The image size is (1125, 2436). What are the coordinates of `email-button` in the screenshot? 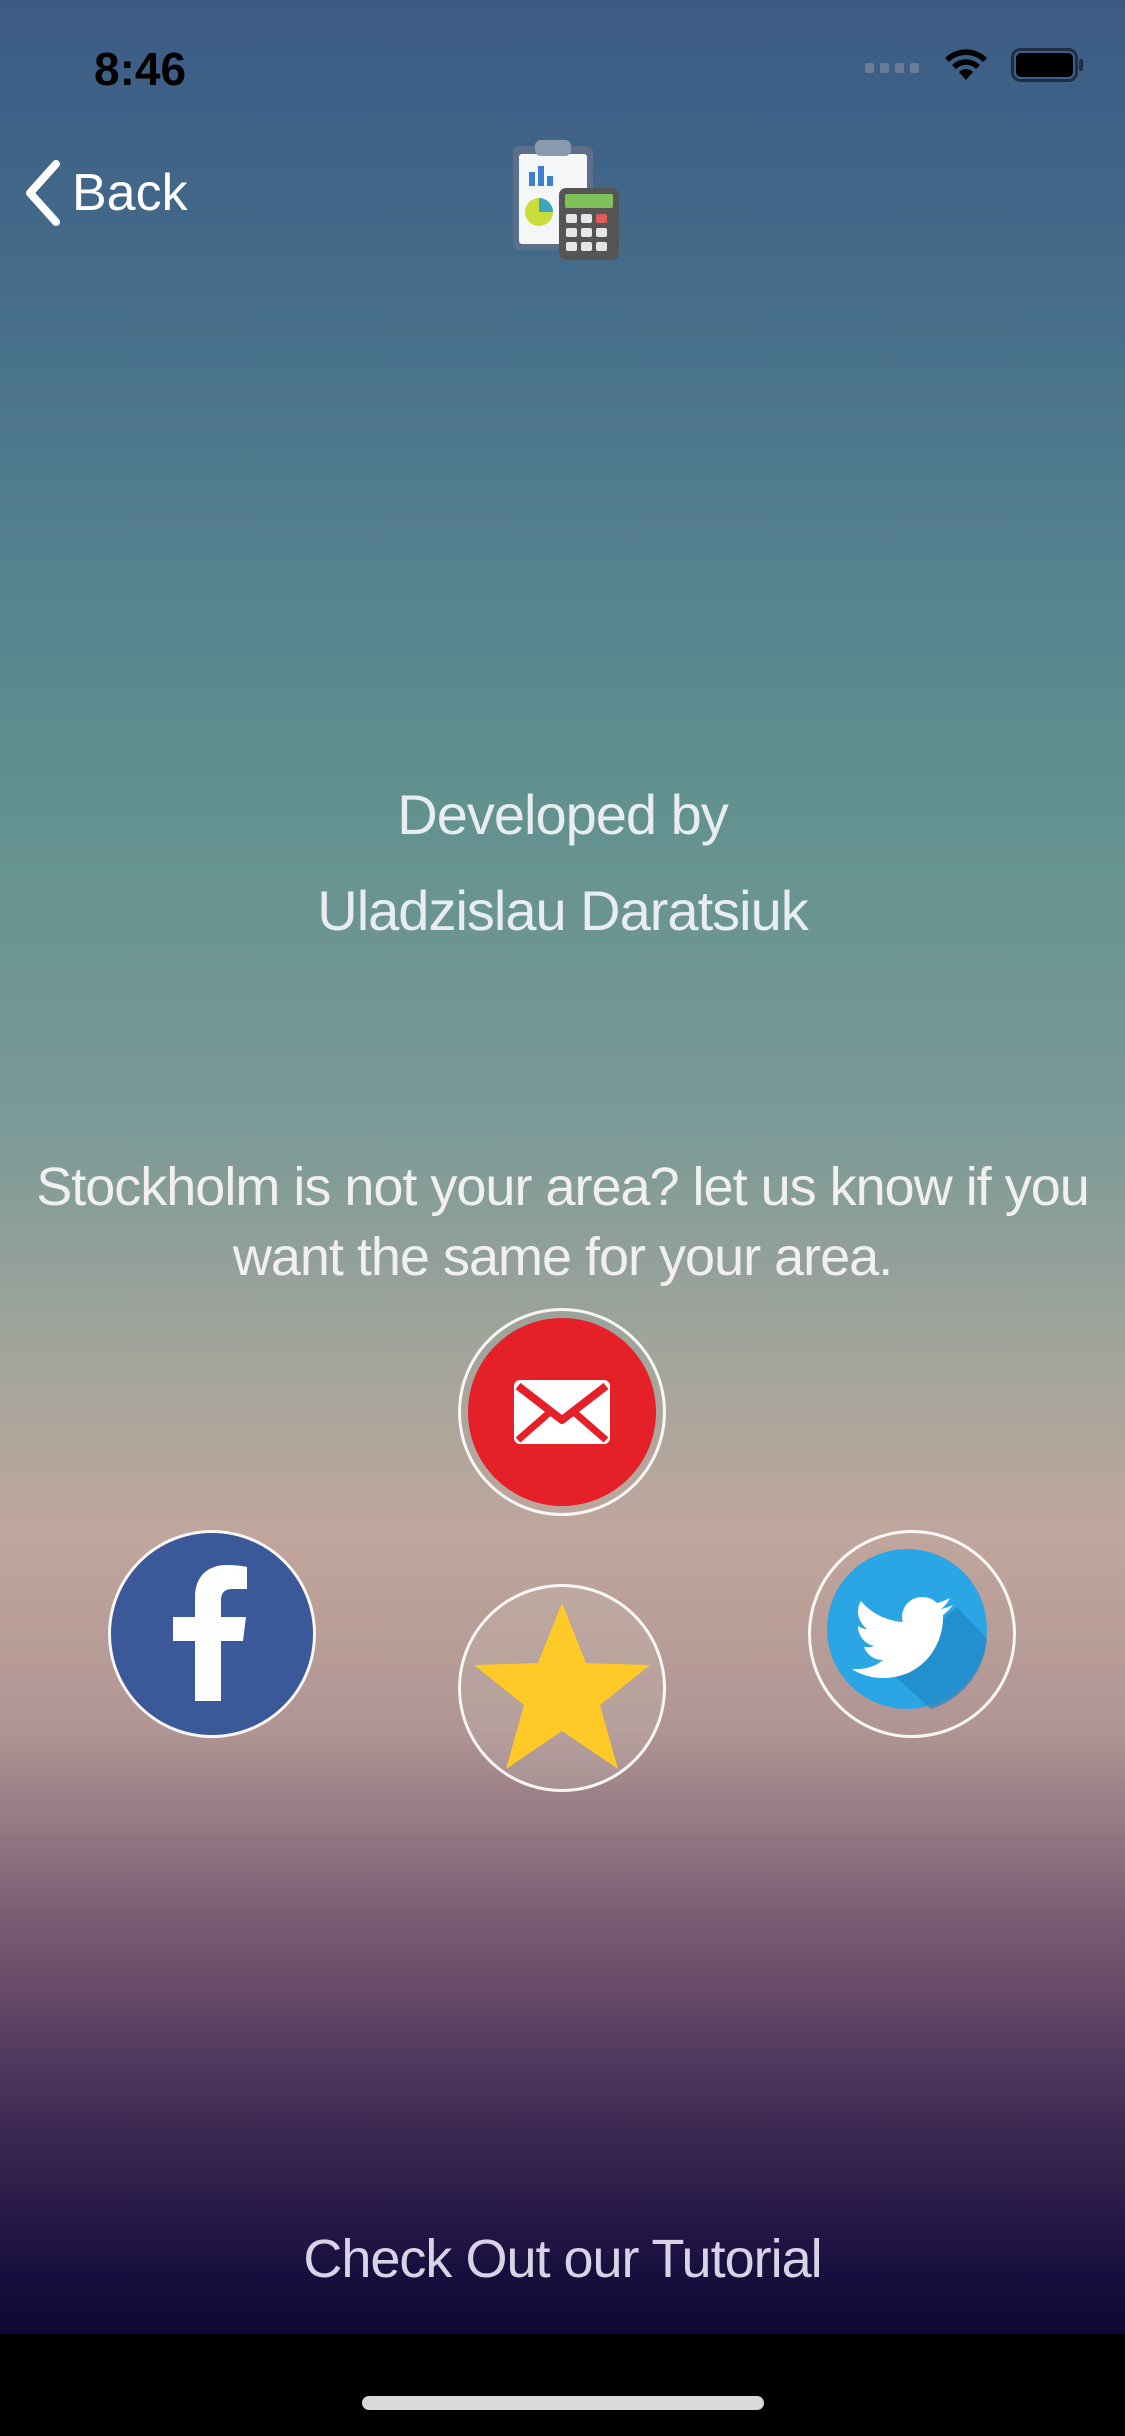 It's located at (562, 1412).